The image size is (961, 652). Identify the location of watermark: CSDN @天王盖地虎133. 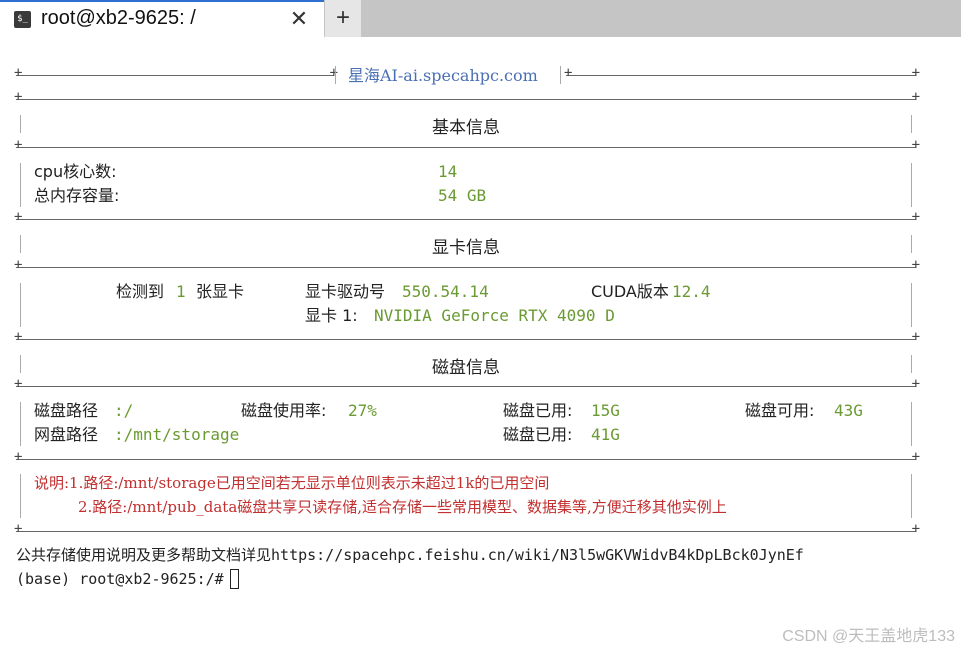
(868, 636).